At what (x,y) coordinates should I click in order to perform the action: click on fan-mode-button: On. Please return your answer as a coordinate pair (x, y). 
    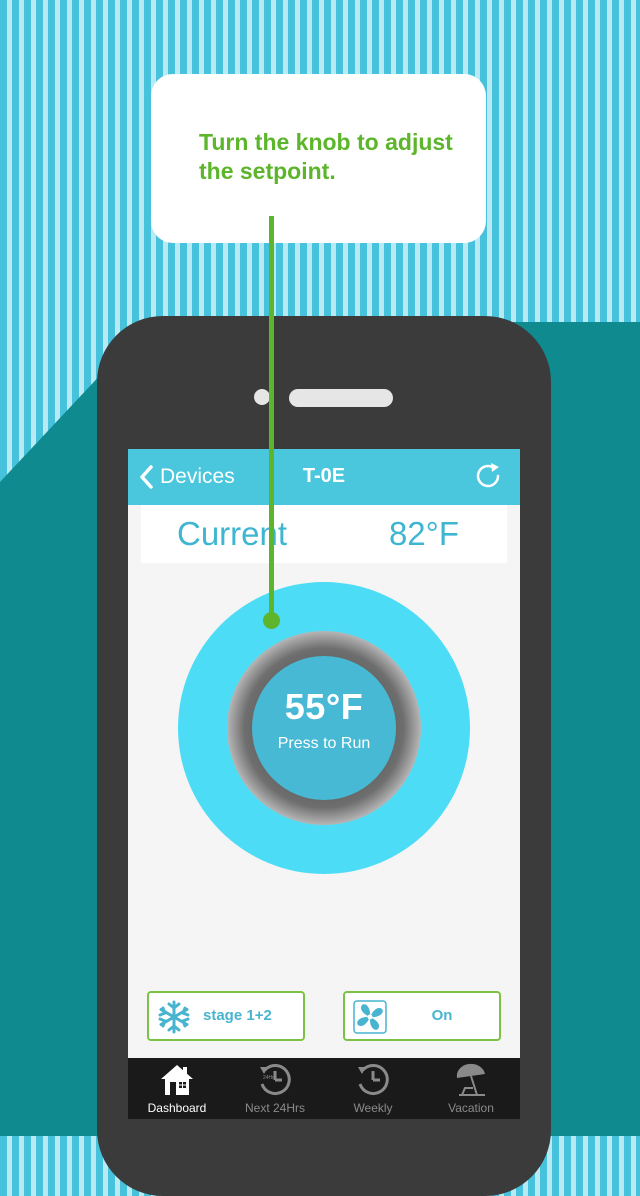
    Looking at the image, I should click on (422, 1016).